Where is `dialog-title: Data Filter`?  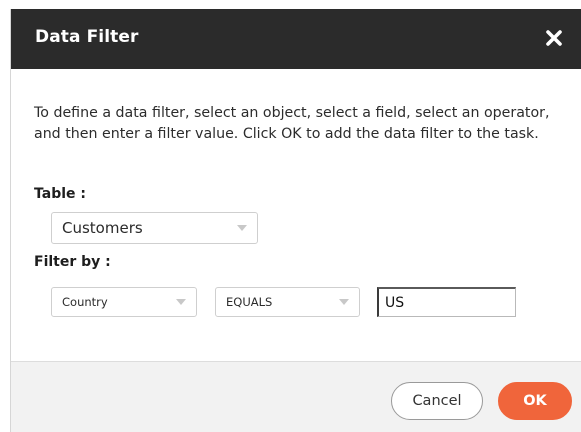
dialog-title: Data Filter is located at coordinates (87, 37).